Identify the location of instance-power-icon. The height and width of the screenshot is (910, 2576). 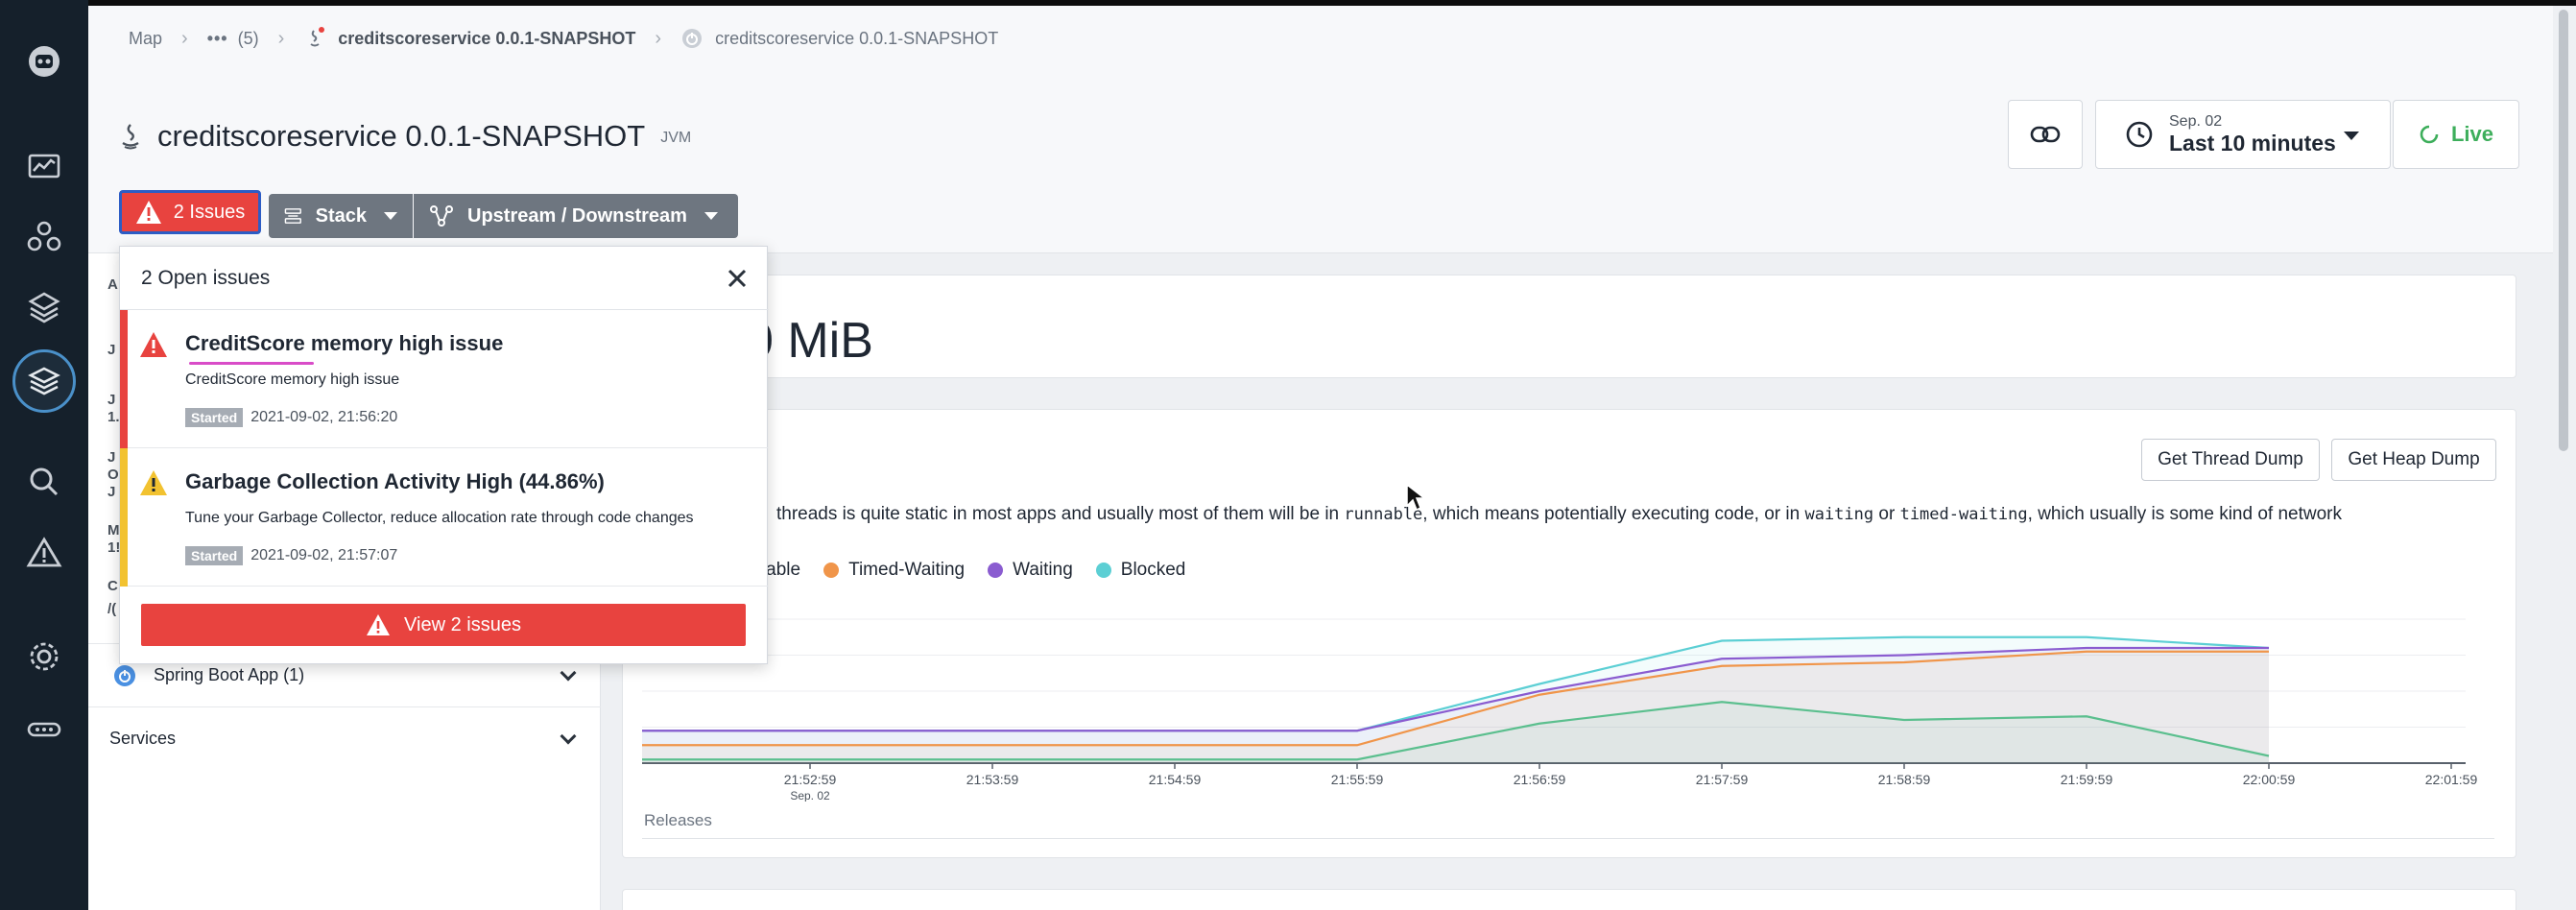
(692, 39).